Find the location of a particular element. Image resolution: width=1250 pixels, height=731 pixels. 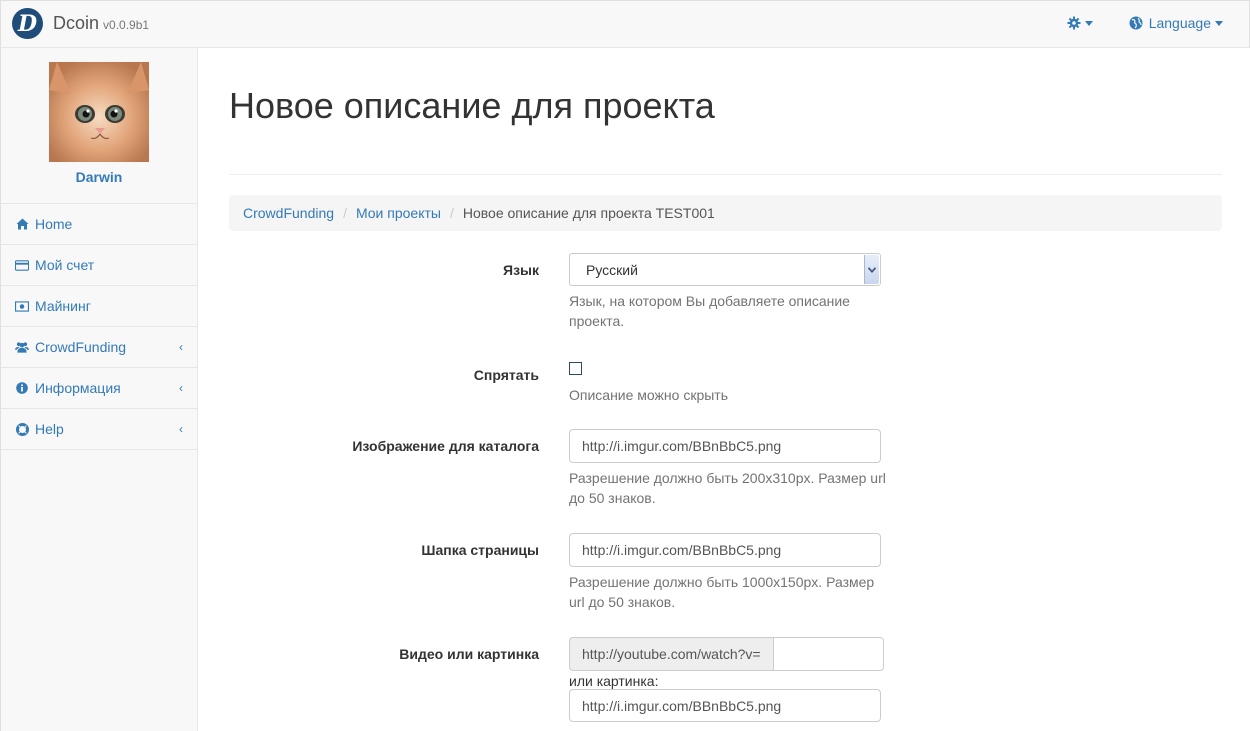

or-image-label: или картинка: is located at coordinates (614, 681).